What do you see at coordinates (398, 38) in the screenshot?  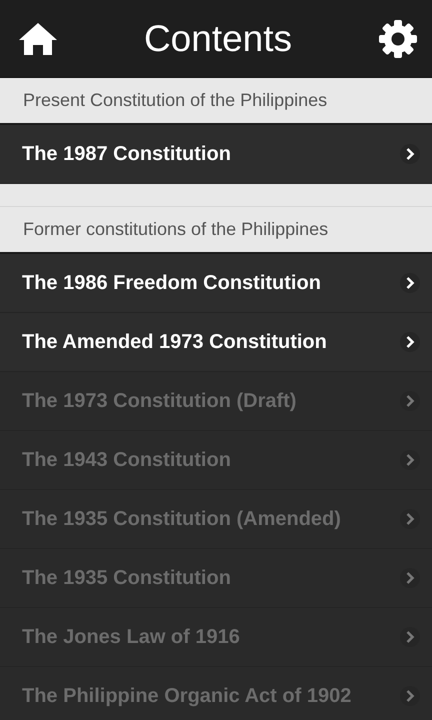 I see `settings-icon` at bounding box center [398, 38].